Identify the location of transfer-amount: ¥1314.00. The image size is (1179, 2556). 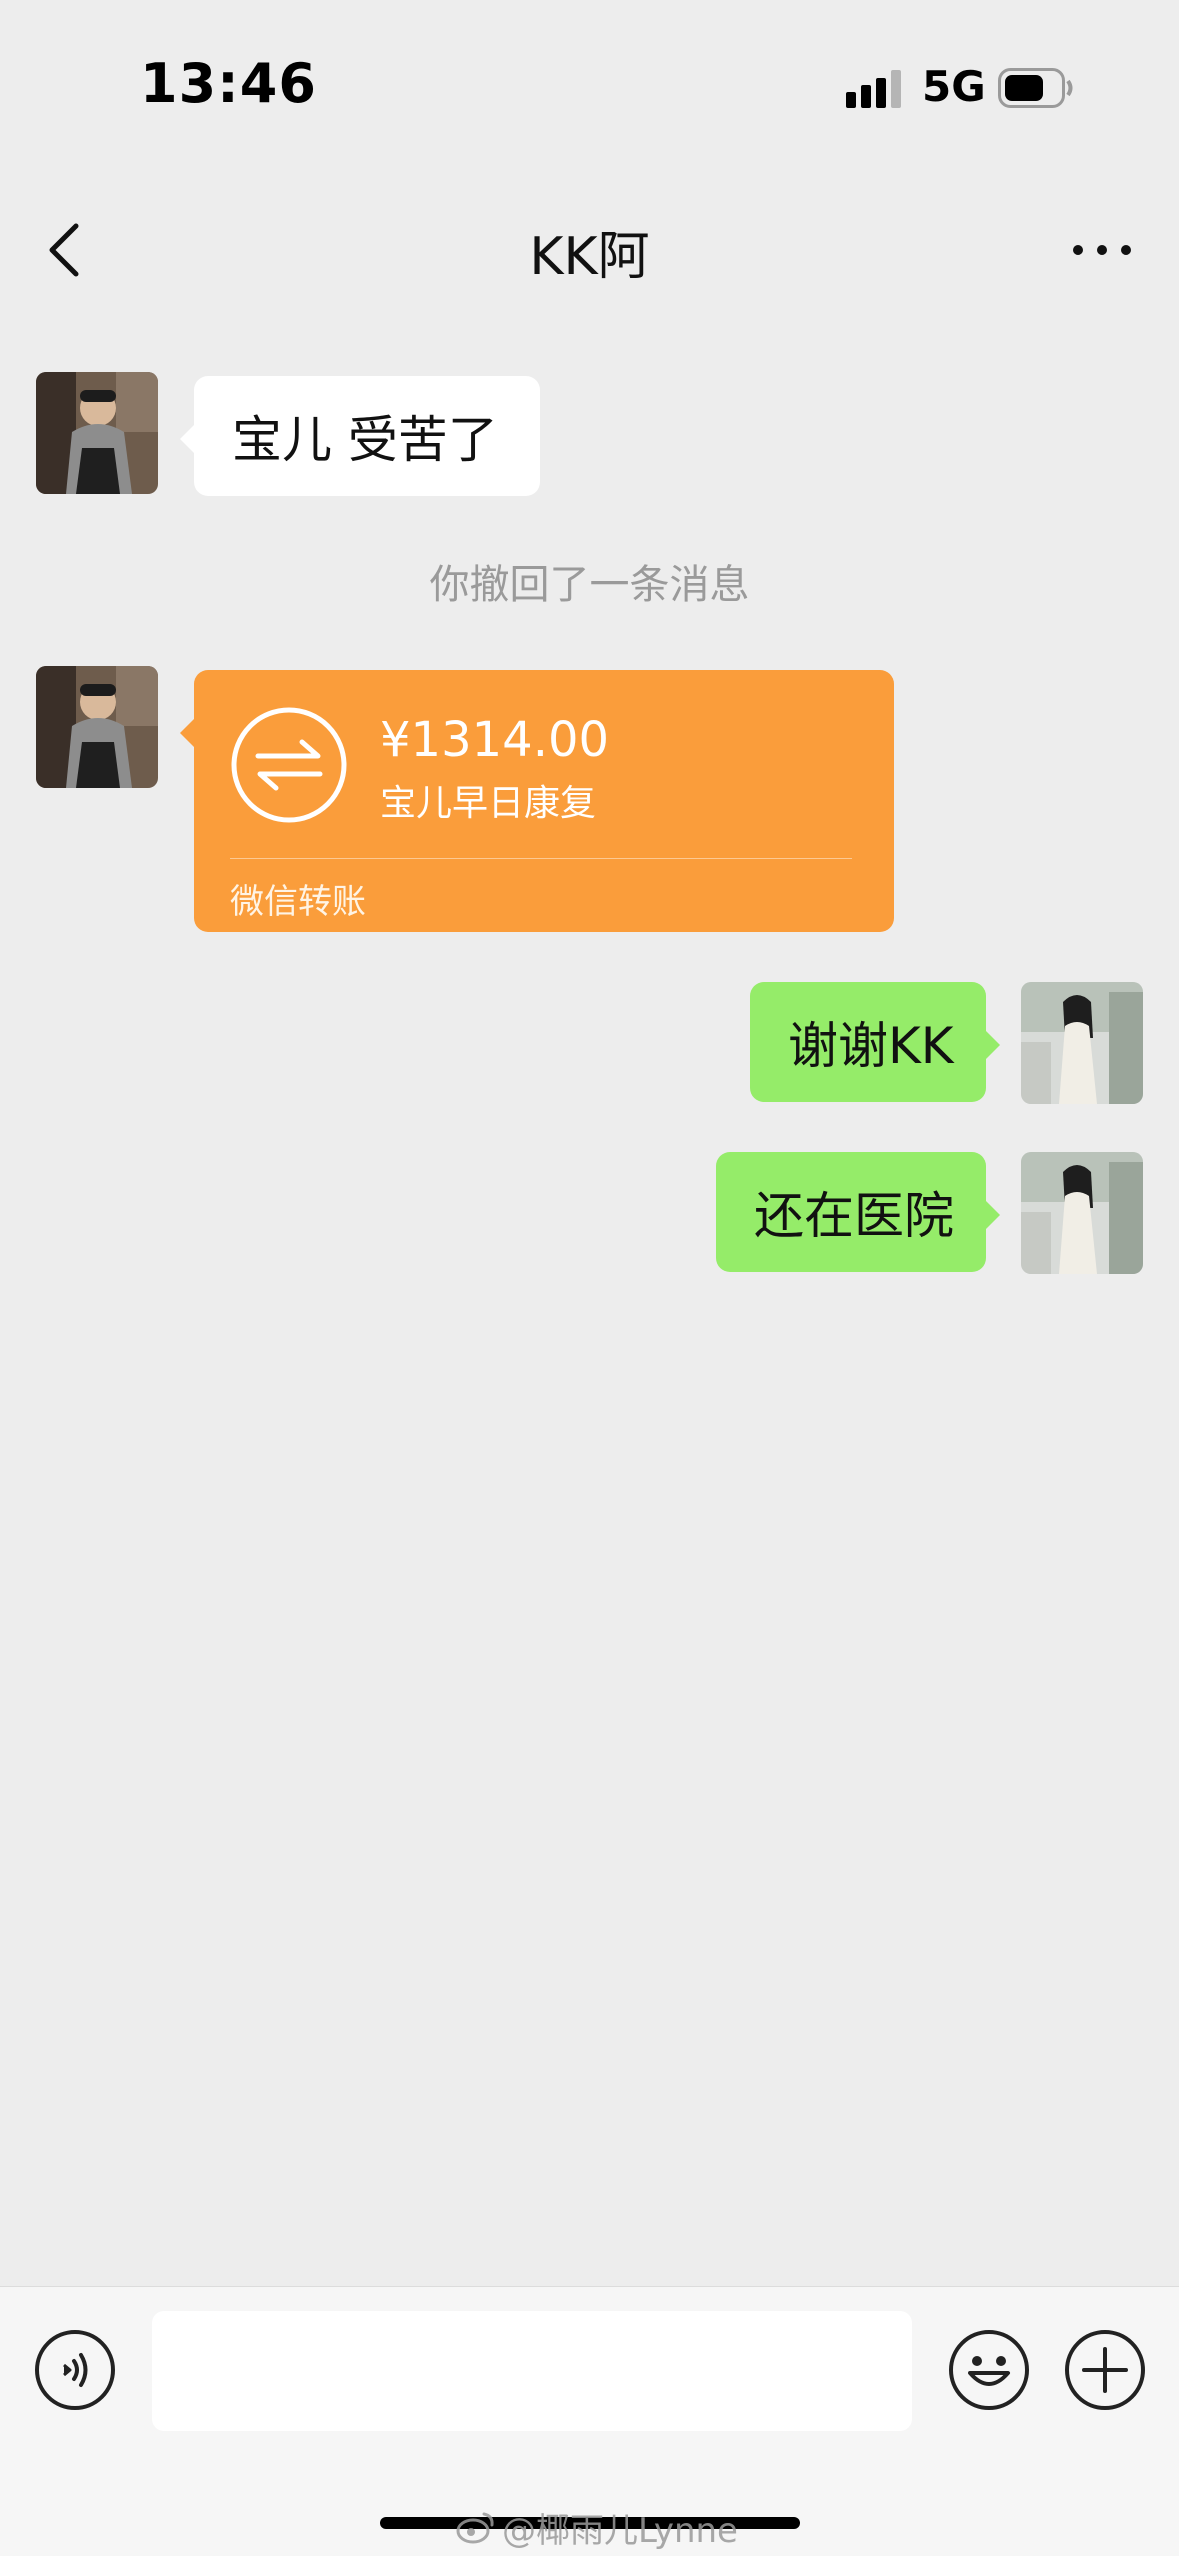
(495, 740).